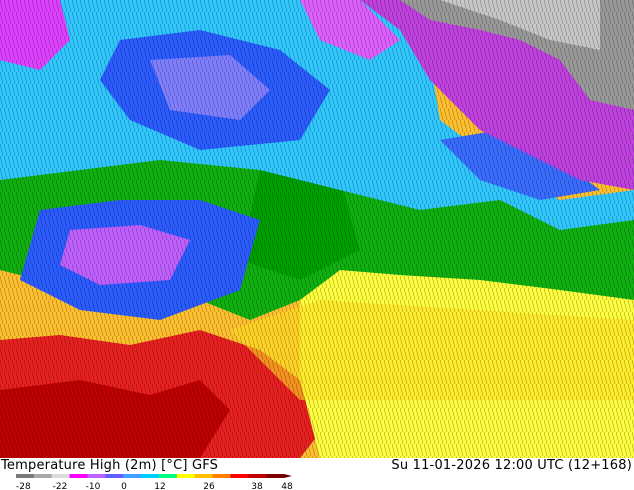 This screenshot has width=634, height=490. What do you see at coordinates (287, 486) in the screenshot?
I see `legend-tick-label: 48` at bounding box center [287, 486].